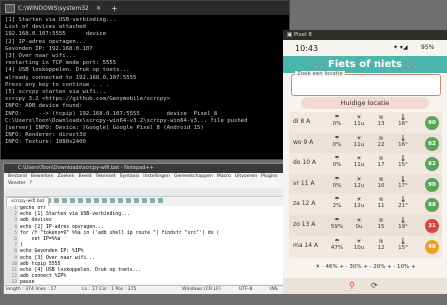 The image size is (447, 305). I want to click on forecast-cell: ≋ 13, so click(381, 121).